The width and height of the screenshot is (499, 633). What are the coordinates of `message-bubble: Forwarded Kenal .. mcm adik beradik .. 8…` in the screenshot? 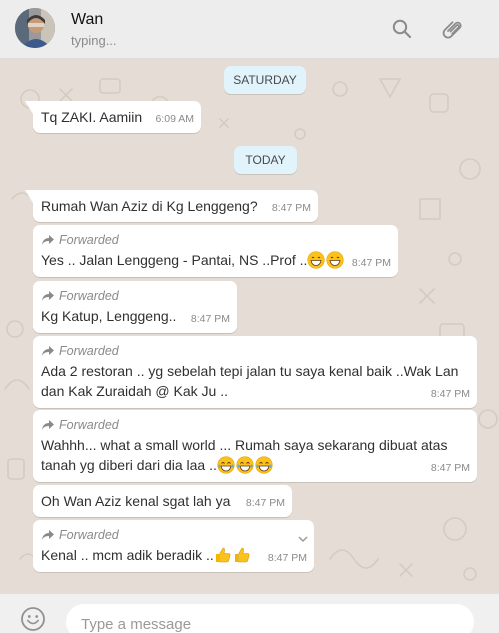 It's located at (173, 546).